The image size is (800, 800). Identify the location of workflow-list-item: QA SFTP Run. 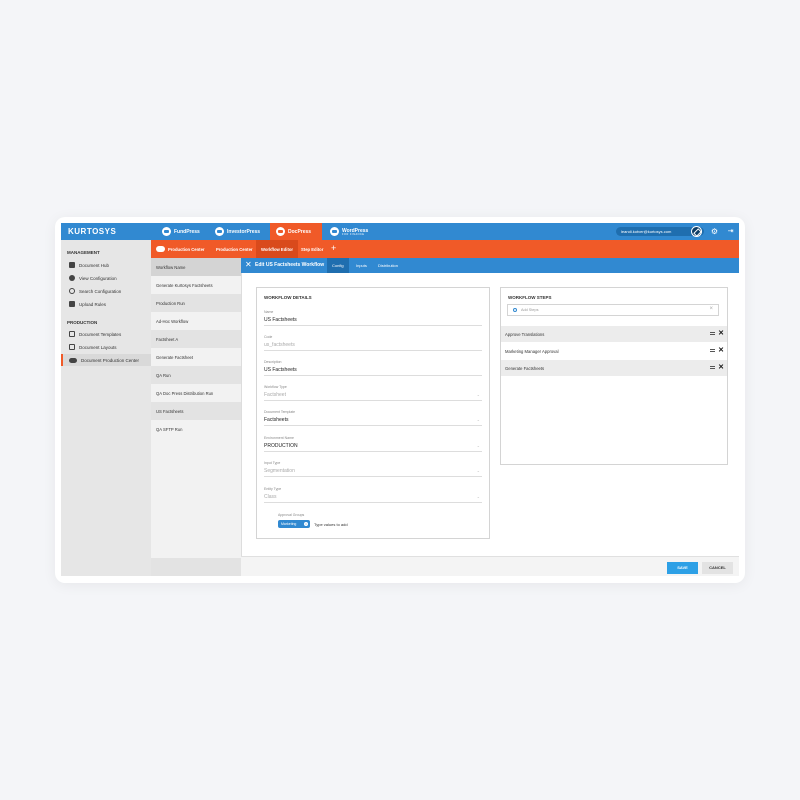
(196, 429).